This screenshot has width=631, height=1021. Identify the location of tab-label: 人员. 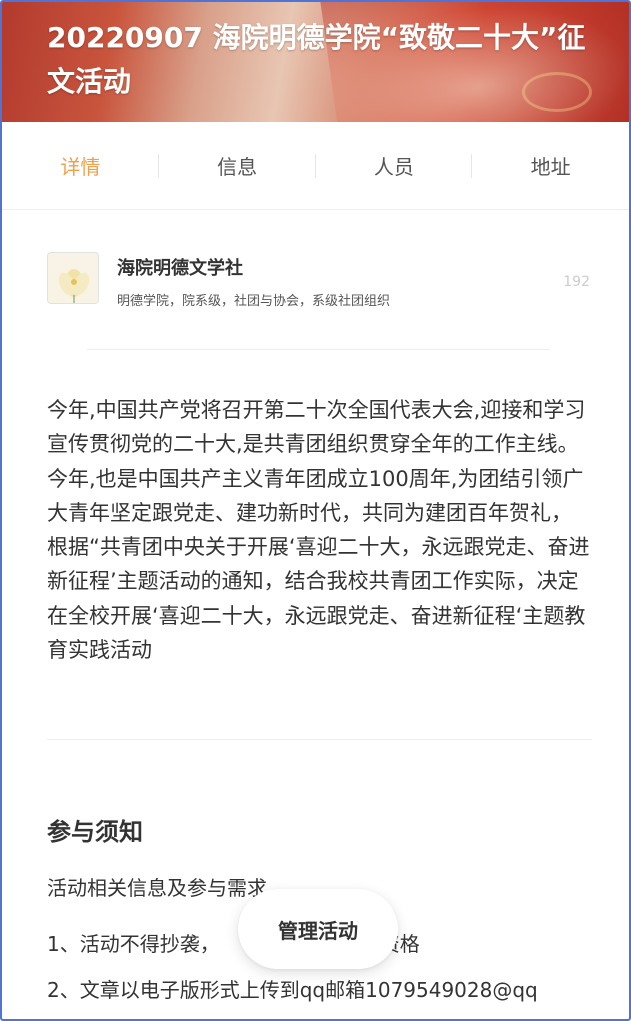
(393, 167).